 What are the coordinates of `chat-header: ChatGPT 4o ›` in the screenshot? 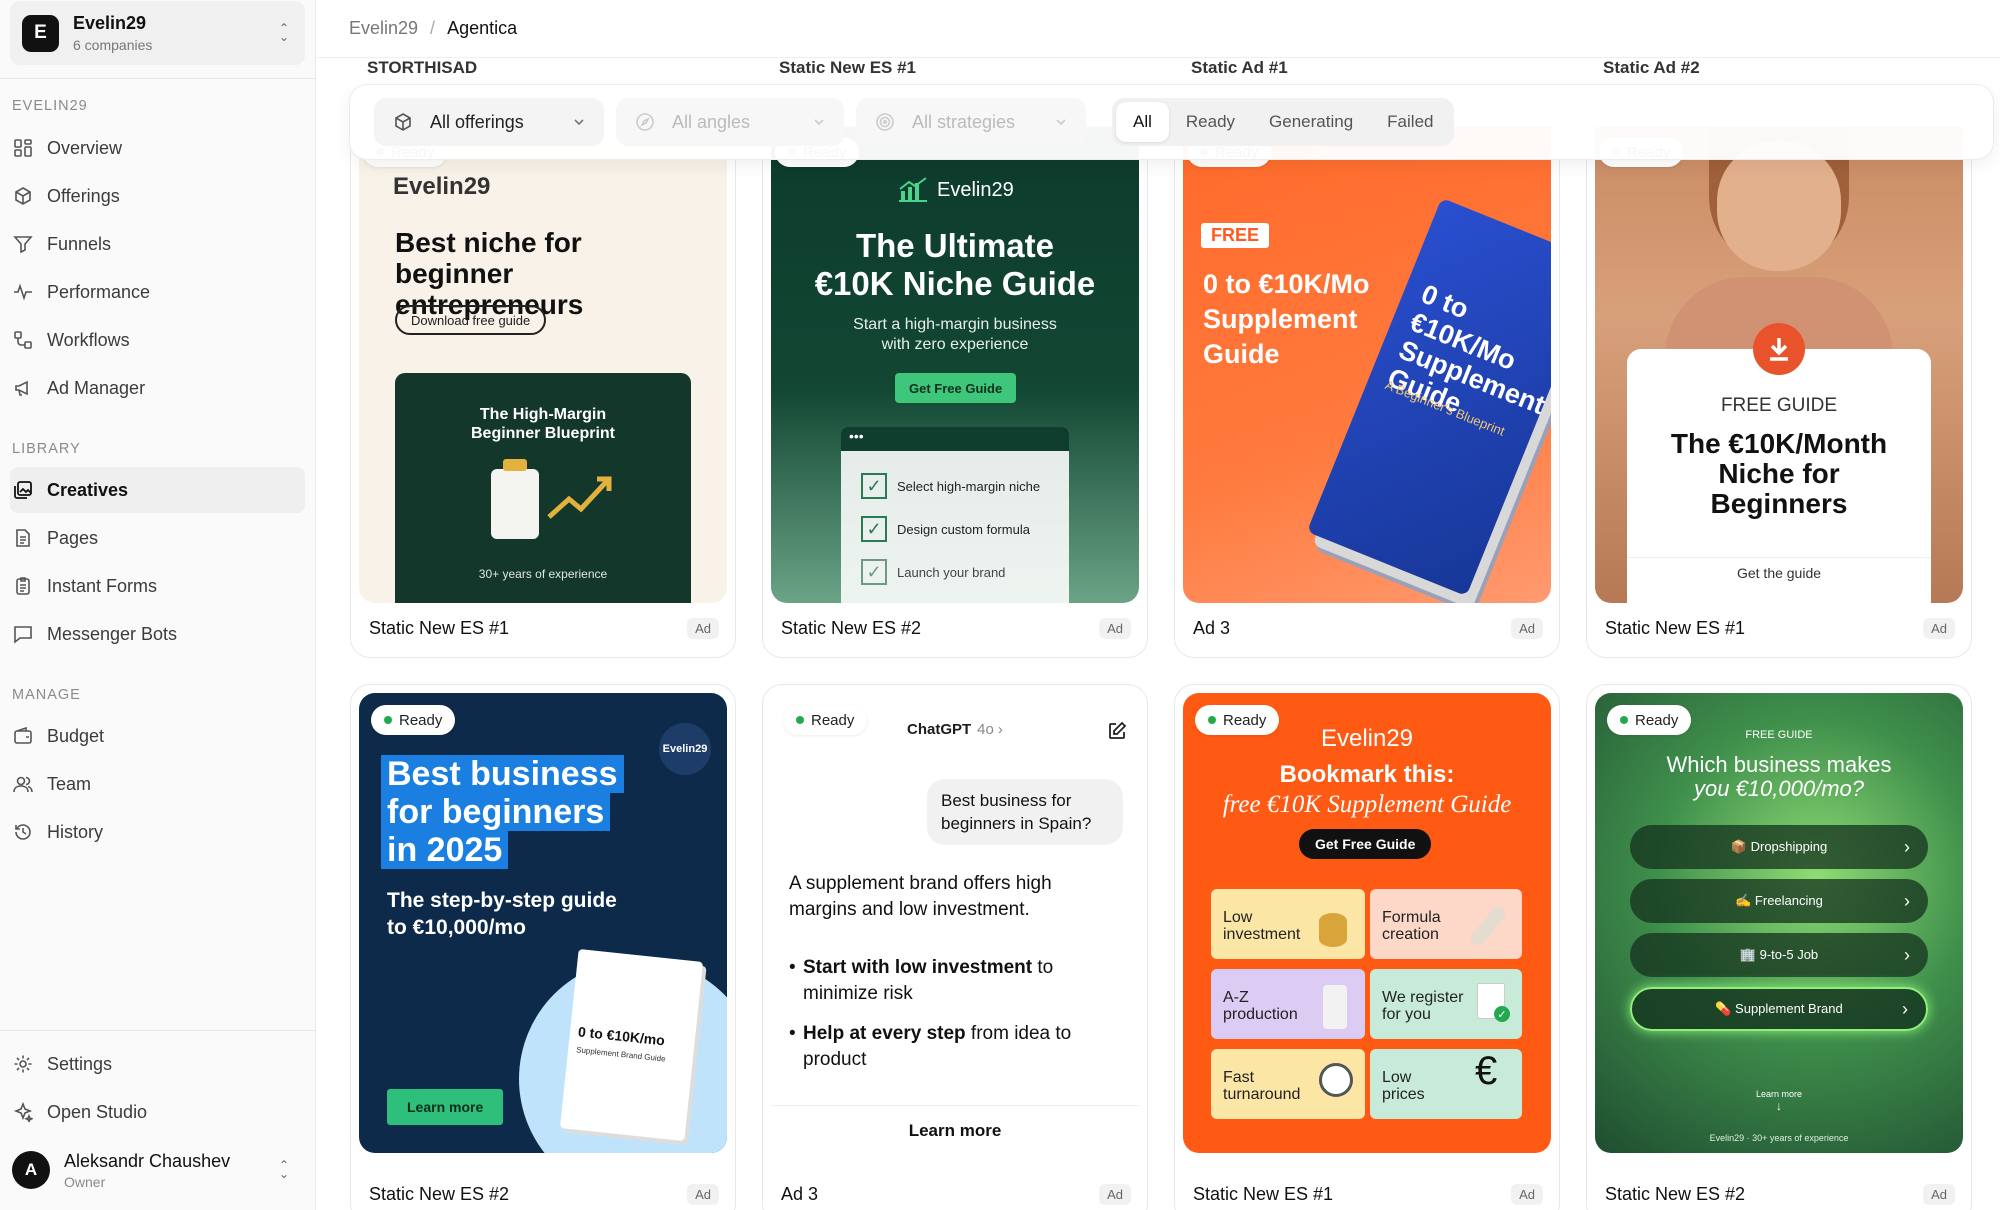 It's located at (955, 729).